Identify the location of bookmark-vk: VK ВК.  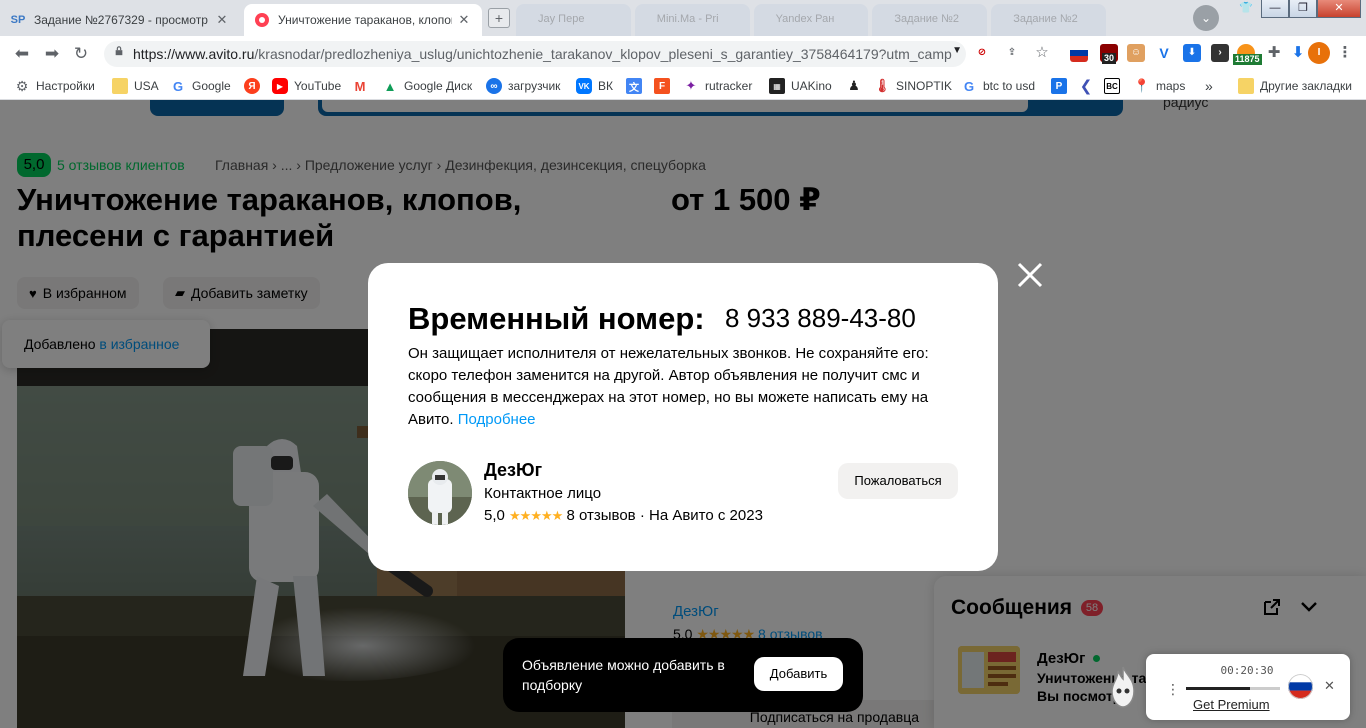
(594, 86).